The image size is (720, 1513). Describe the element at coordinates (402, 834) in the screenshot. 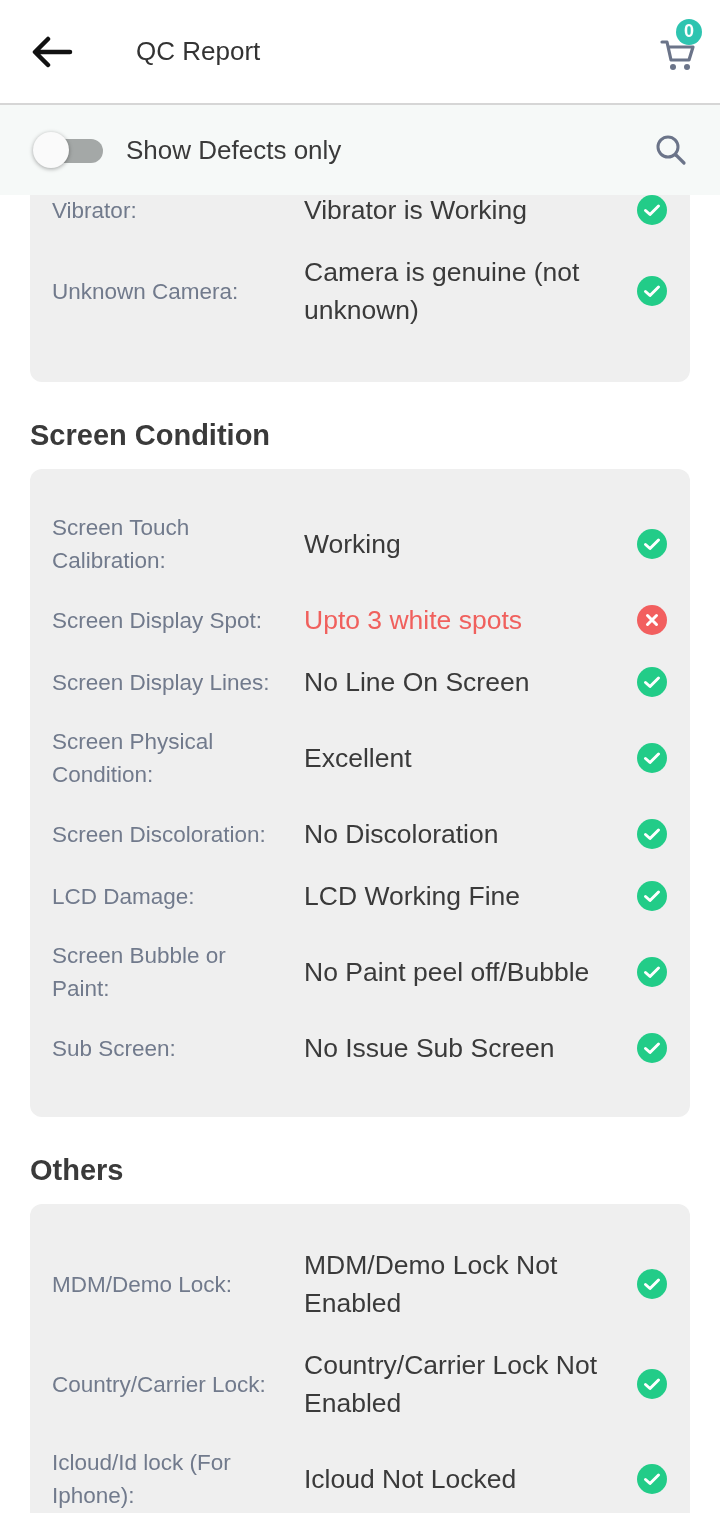

I see `check-result: No Discoloration` at that location.